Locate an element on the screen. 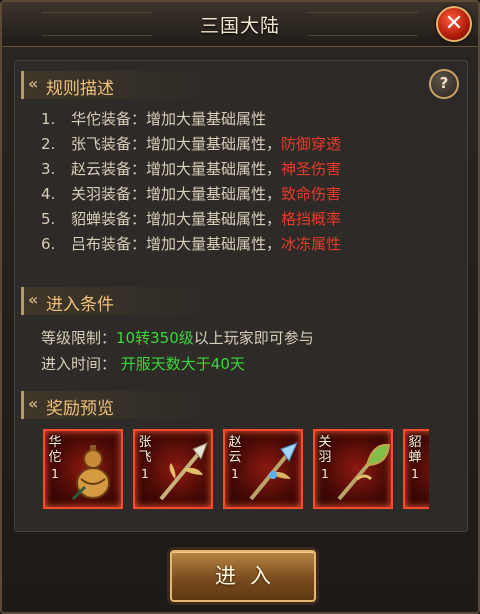  help-button: ? is located at coordinates (444, 84).